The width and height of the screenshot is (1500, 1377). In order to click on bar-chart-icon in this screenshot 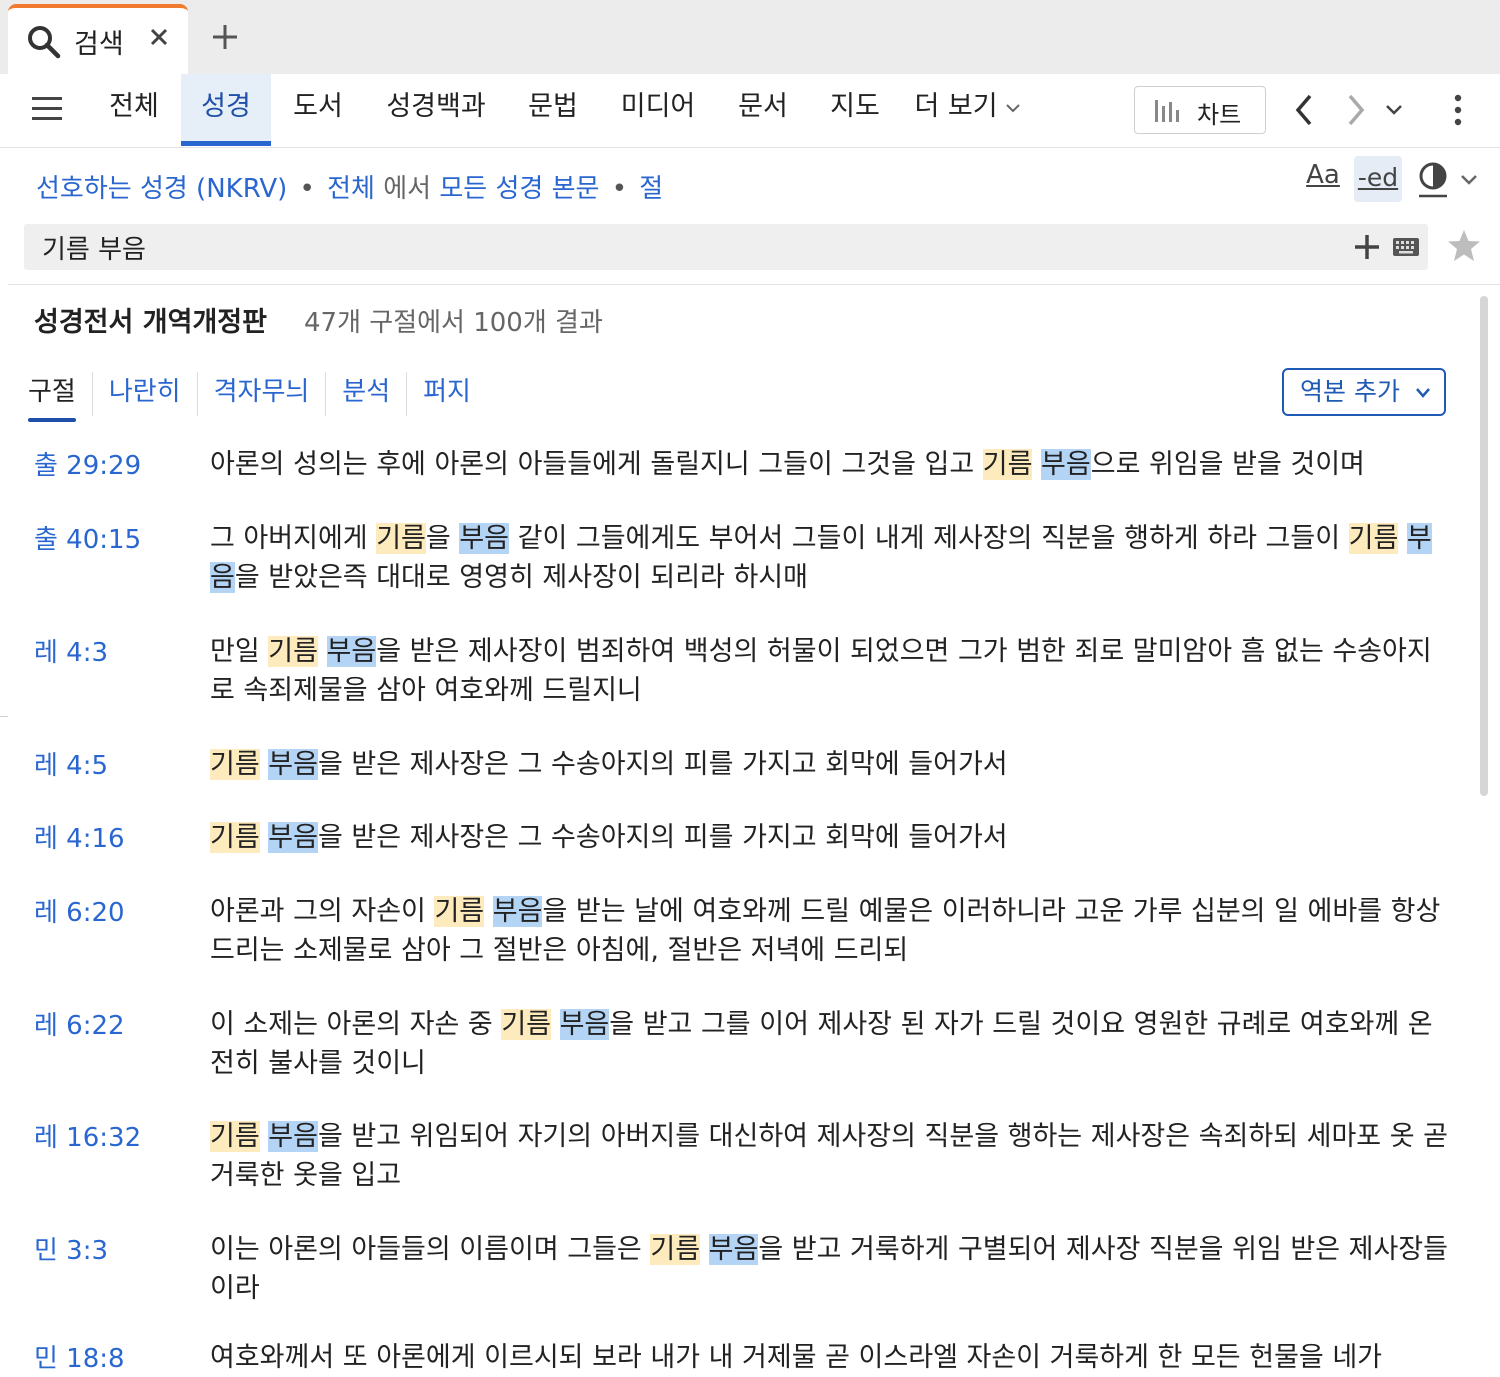, I will do `click(1167, 111)`.